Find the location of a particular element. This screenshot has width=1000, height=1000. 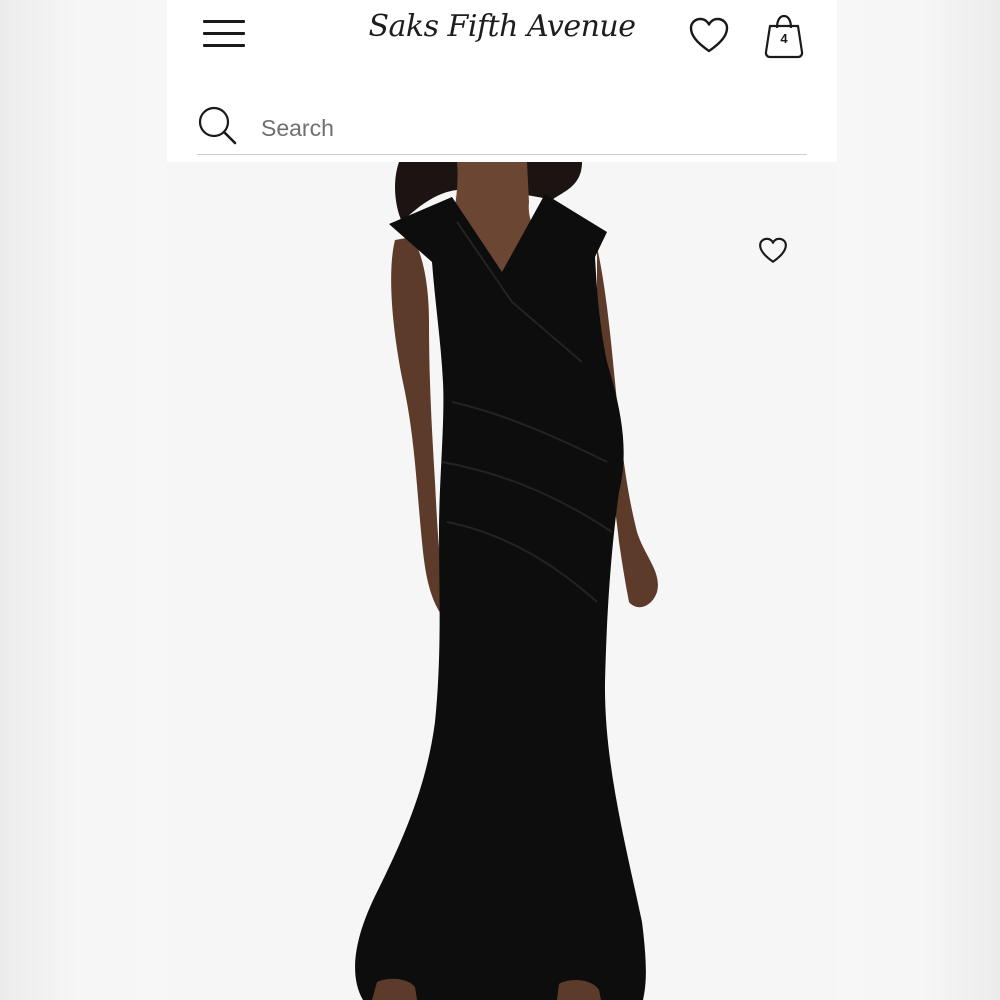

wishlist-button is located at coordinates (709, 36).